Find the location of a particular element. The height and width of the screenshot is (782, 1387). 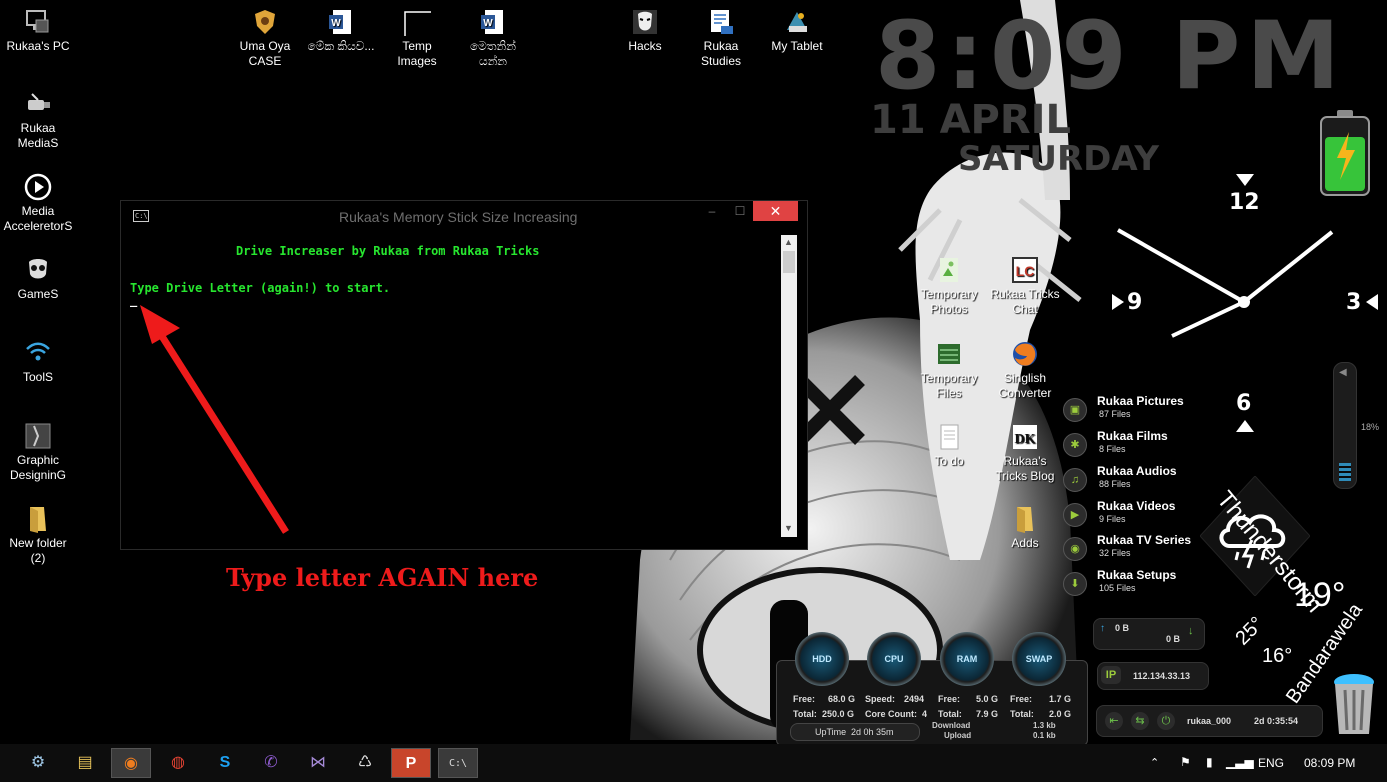

desktop-icon-label: Temp Images is located at coordinates (417, 53).